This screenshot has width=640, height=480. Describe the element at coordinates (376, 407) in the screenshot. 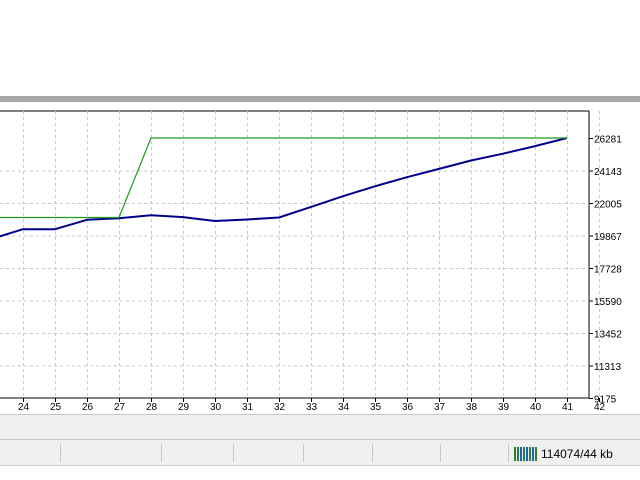

I see `x-tick-label: 35` at that location.